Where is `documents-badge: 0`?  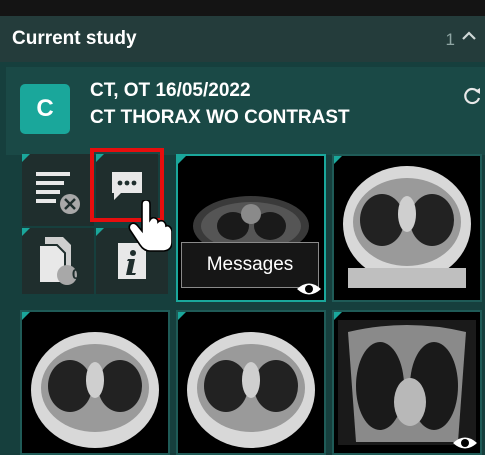
documents-badge: 0 is located at coordinates (76, 274).